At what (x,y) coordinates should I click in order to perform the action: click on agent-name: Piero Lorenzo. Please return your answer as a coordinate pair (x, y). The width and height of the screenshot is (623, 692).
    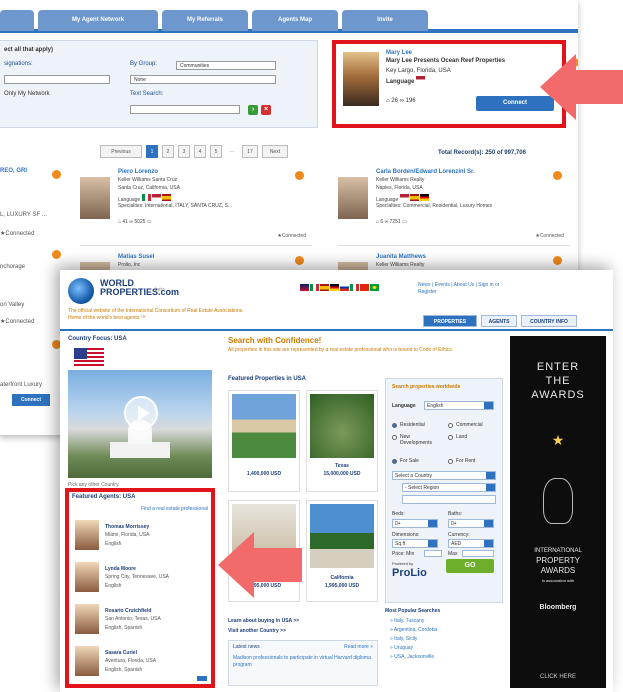
    Looking at the image, I should click on (138, 172).